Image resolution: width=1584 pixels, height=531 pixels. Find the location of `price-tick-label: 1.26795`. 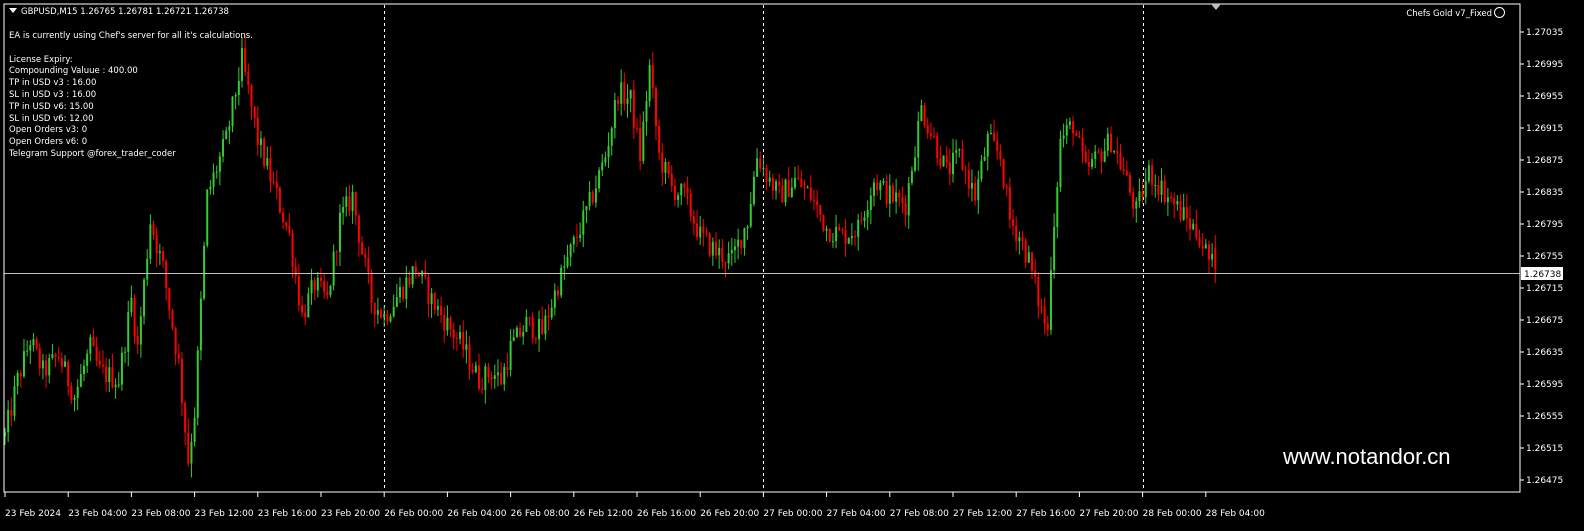

price-tick-label: 1.26795 is located at coordinates (1544, 225).